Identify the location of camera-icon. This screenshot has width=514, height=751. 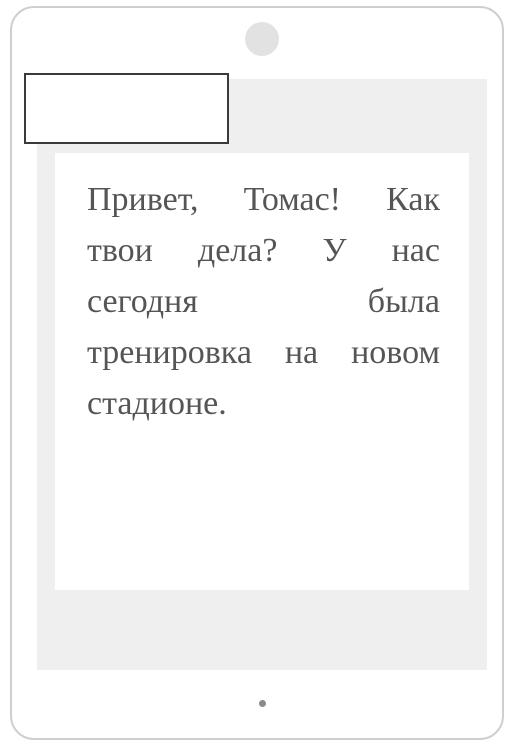
(262, 39).